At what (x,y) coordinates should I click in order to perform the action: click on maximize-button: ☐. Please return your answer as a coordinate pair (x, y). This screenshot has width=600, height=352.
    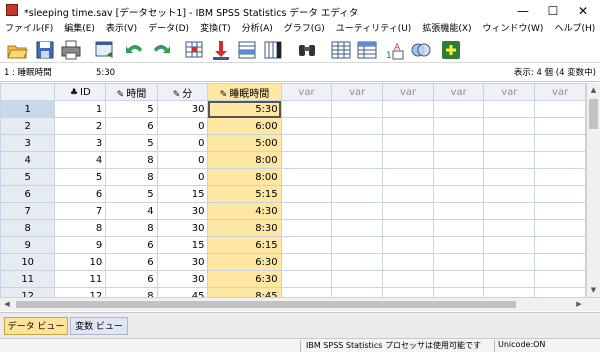
    Looking at the image, I should click on (553, 11).